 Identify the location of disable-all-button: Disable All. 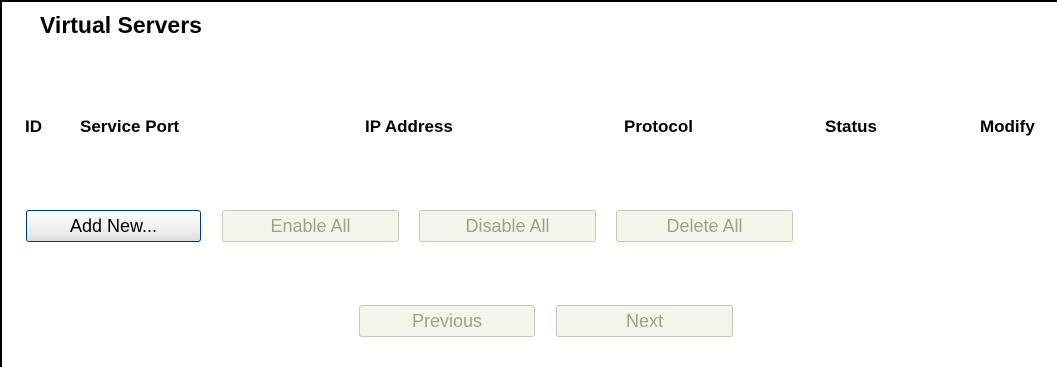
(507, 226).